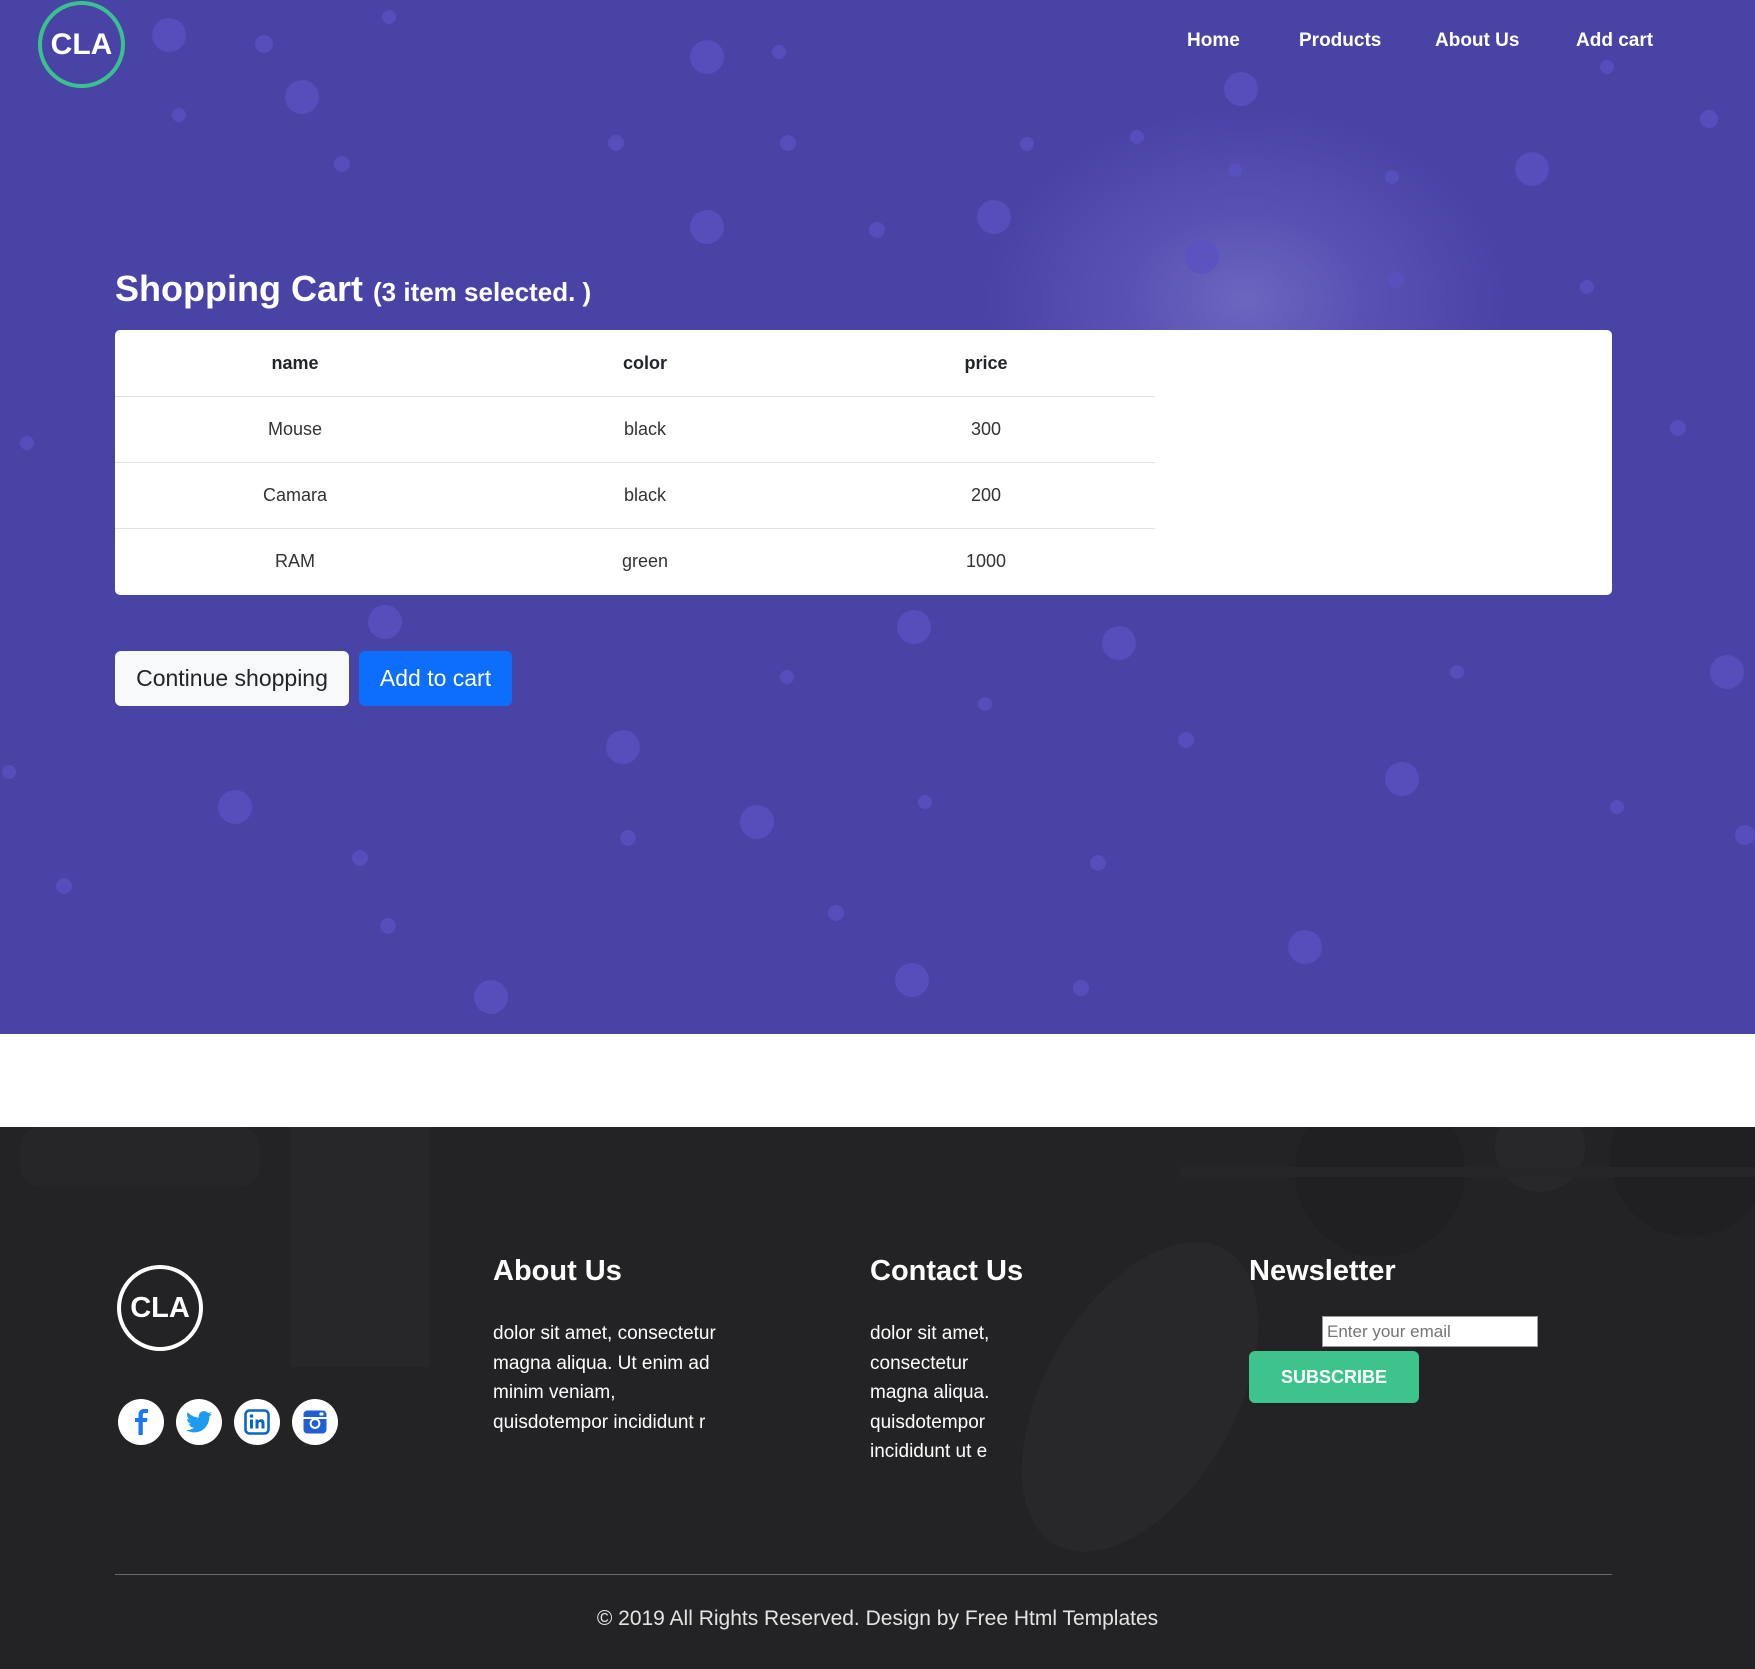 The height and width of the screenshot is (1669, 1755). I want to click on table-header-row: name color price, so click(635, 363).